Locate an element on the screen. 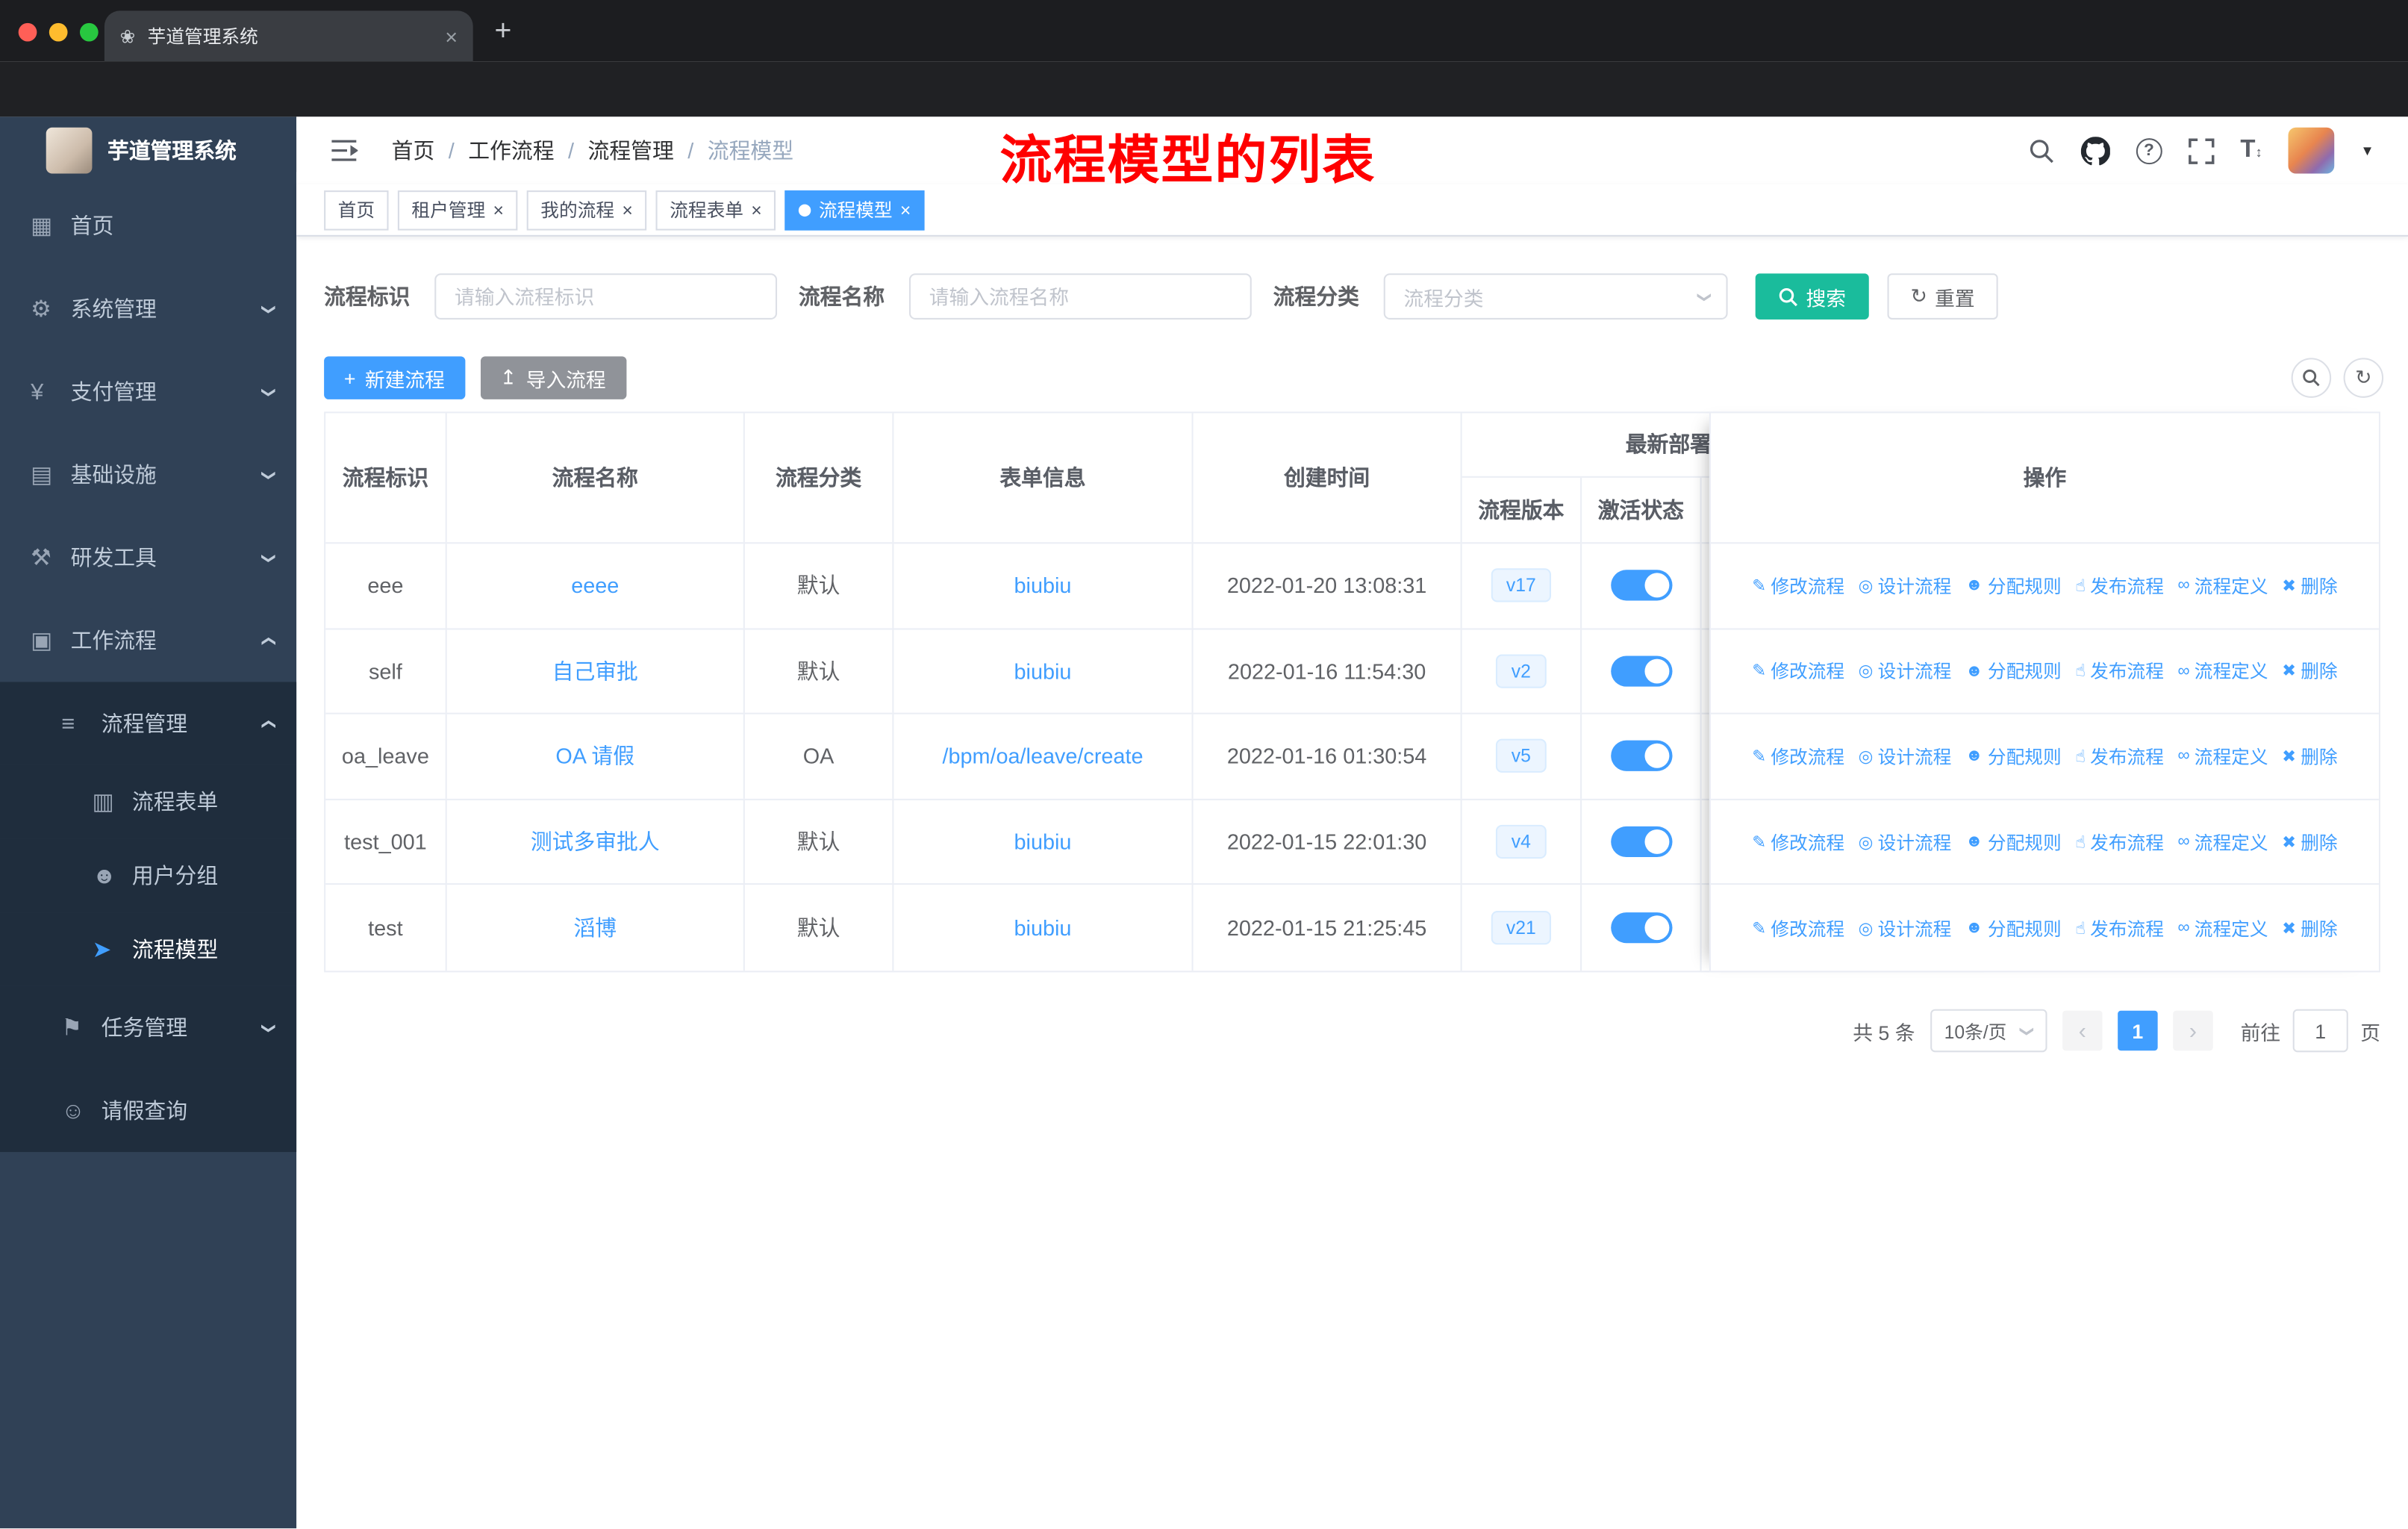  sidebar-item-9: ➤ 流程模型 is located at coordinates (148, 949).